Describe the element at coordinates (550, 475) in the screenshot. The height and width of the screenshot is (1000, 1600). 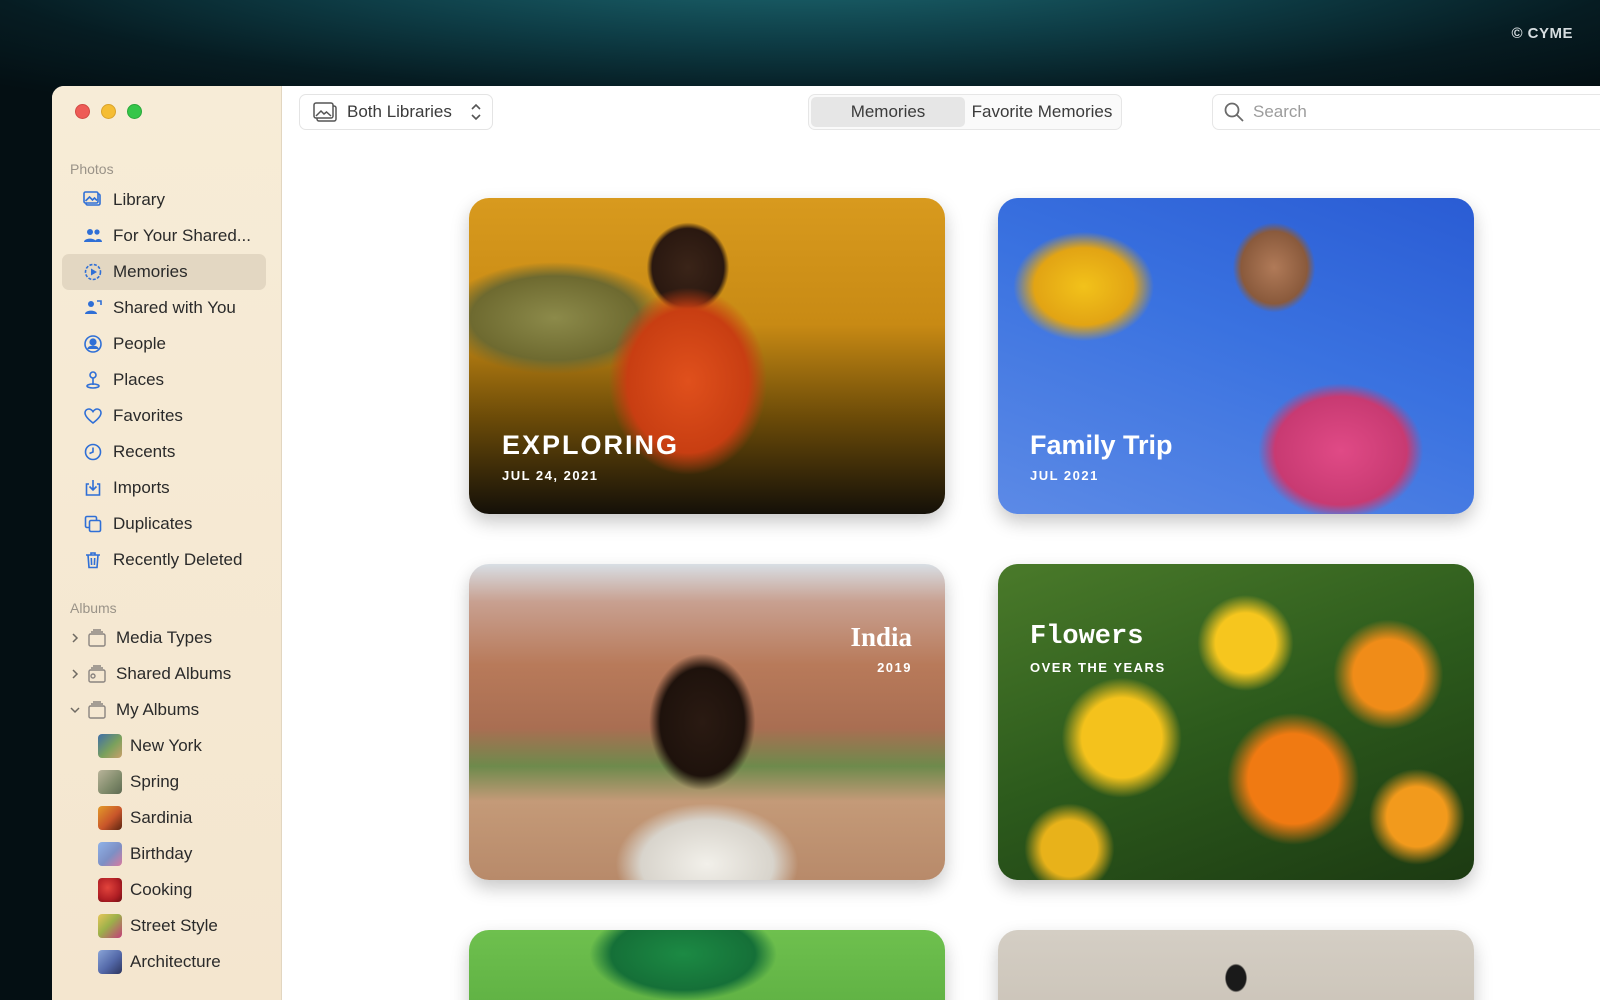
I see `memory-subtitle: JUL 24, 2021` at that location.